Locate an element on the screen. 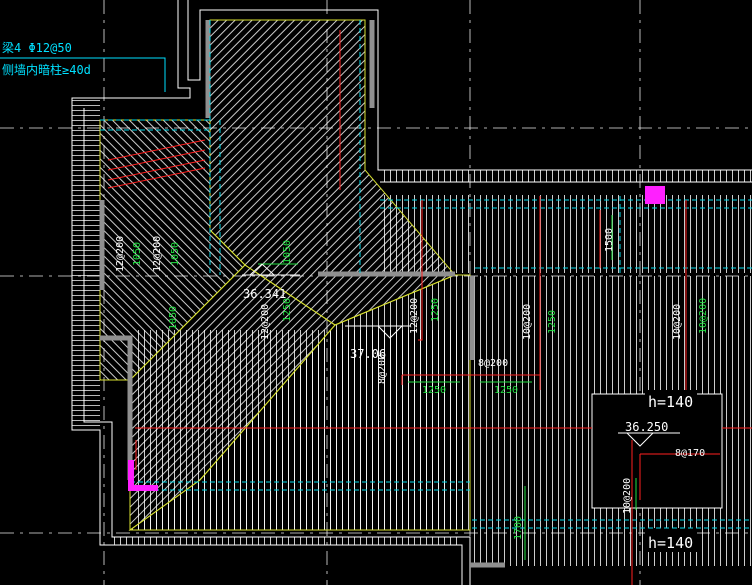  bottom-wall-band is located at coordinates (287, 541).